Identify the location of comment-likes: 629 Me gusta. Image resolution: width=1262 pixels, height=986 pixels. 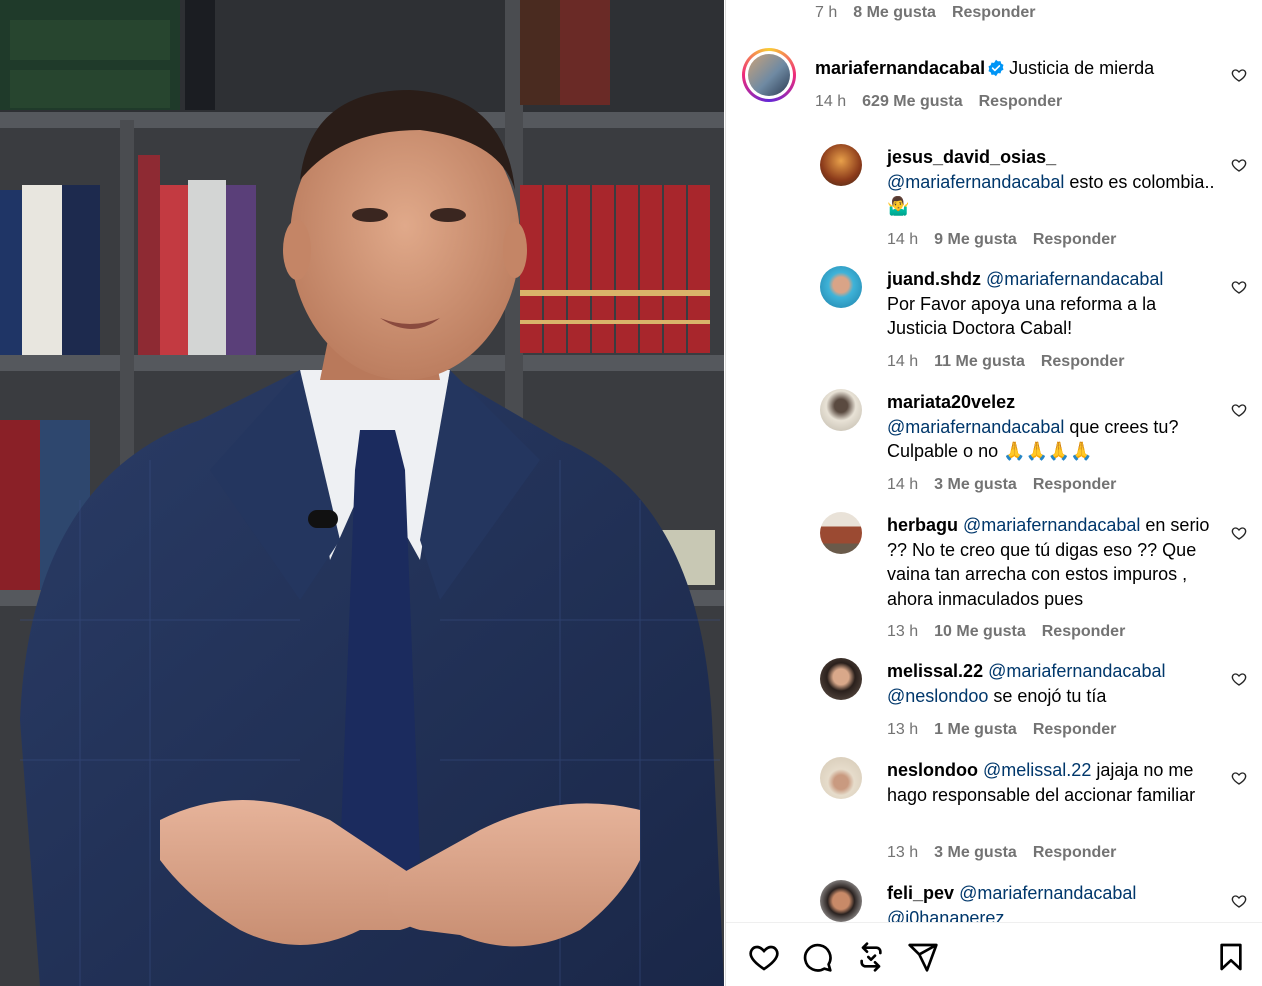
(912, 102).